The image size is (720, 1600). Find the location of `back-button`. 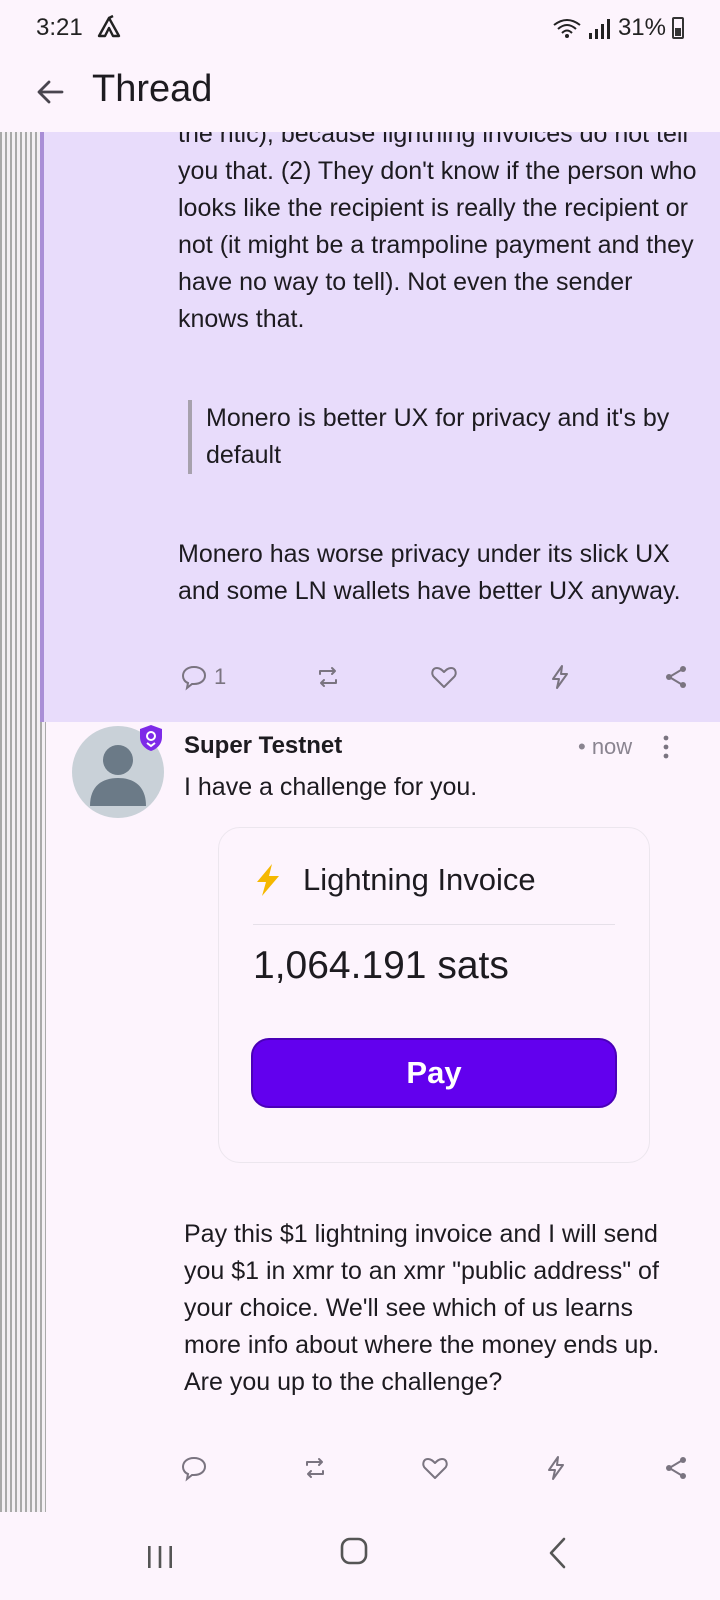

back-button is located at coordinates (50, 92).